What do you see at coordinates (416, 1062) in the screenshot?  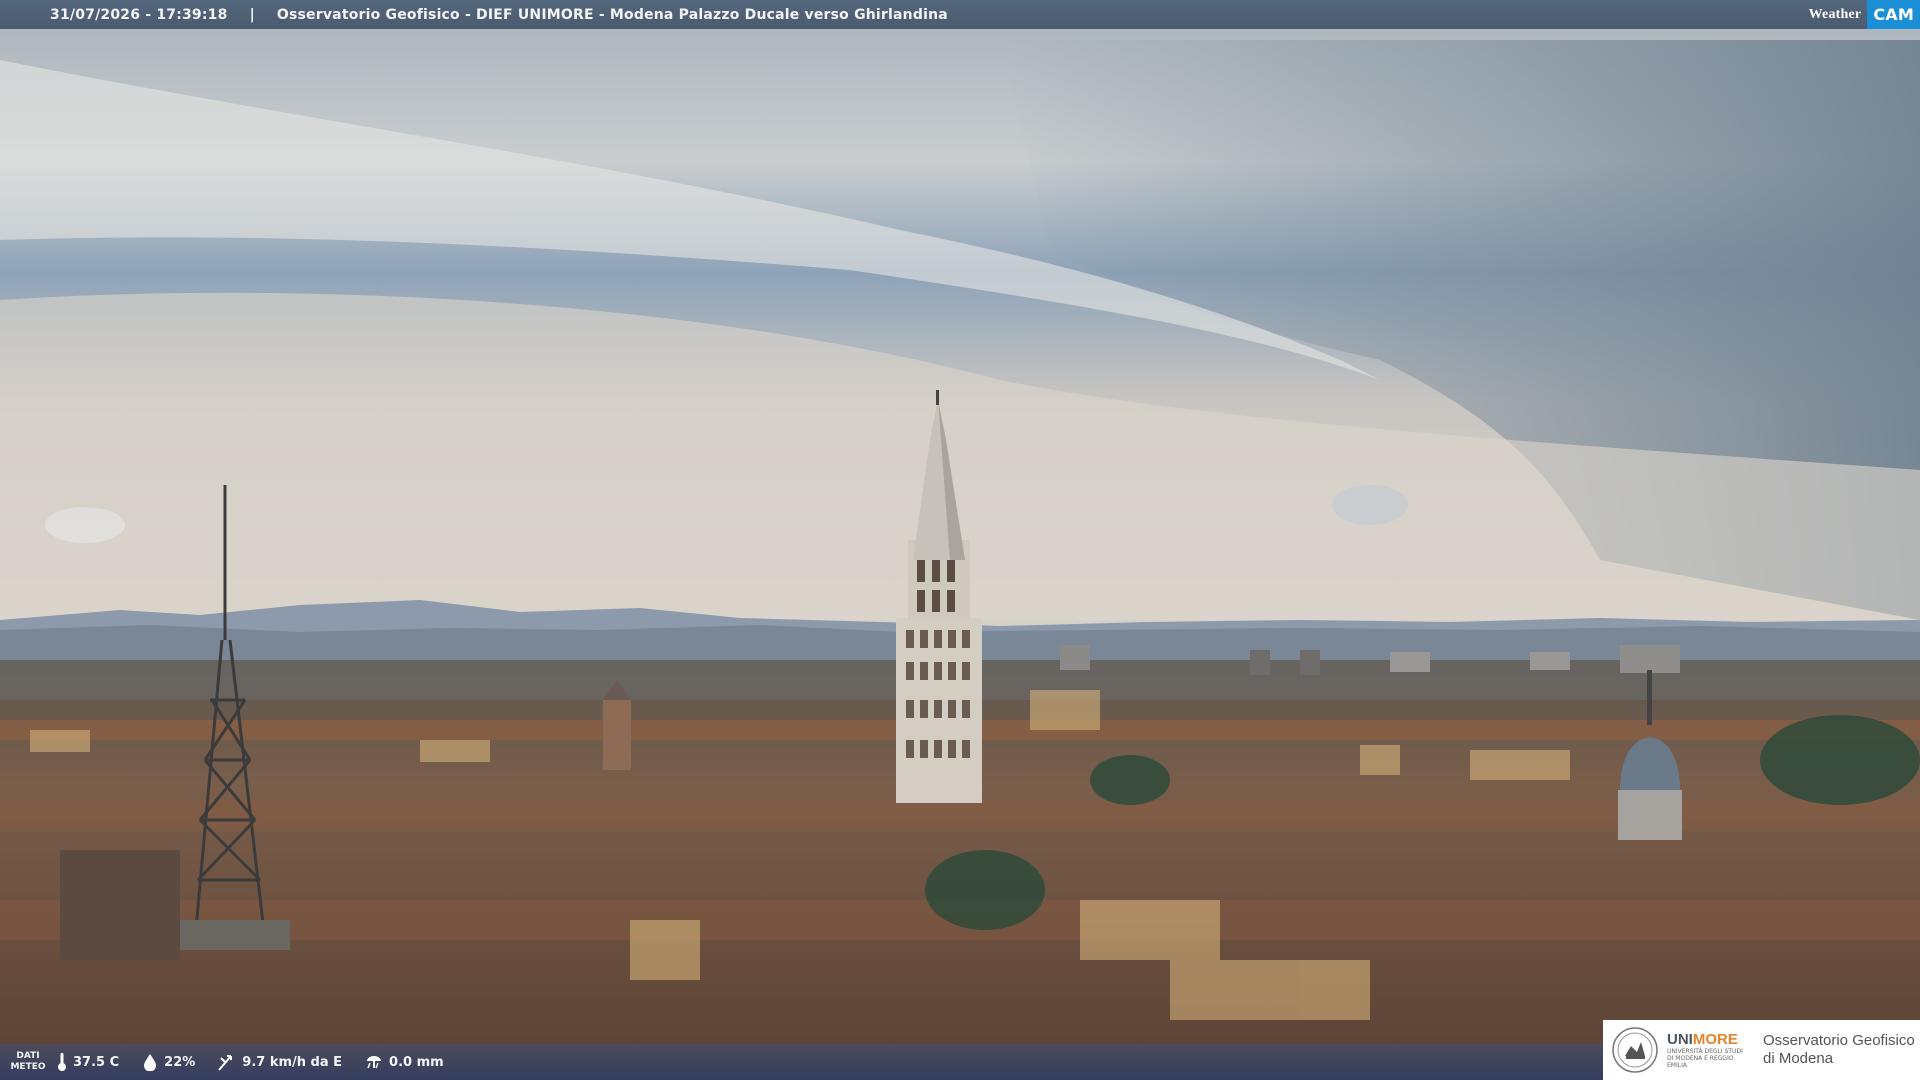 I see `rain-value: 0.0 mm` at bounding box center [416, 1062].